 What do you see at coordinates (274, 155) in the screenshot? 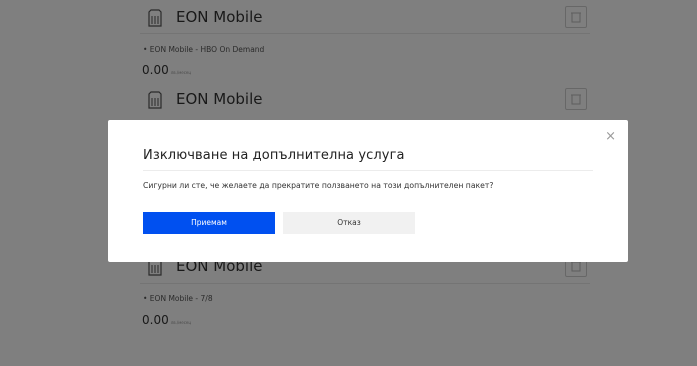
I see `dialog-title: Изключване на допълнителна услуга` at bounding box center [274, 155].